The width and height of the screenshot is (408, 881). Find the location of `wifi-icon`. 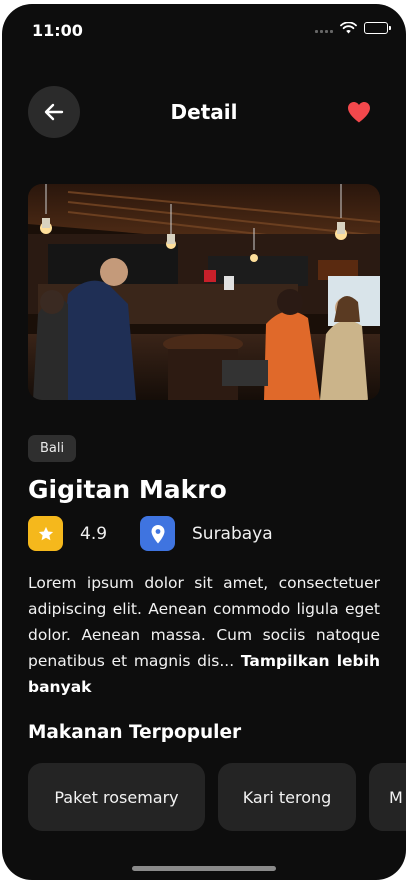

wifi-icon is located at coordinates (348, 28).